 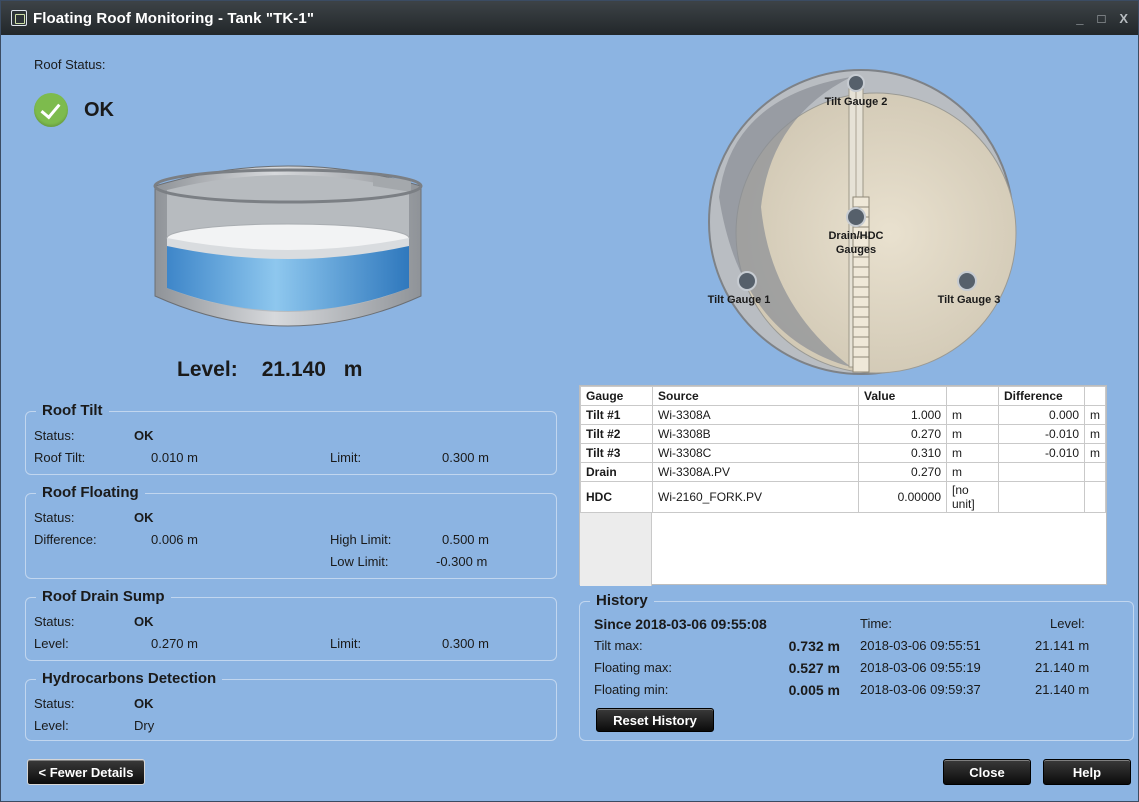 What do you see at coordinates (1087, 772) in the screenshot?
I see `help-button: Help` at bounding box center [1087, 772].